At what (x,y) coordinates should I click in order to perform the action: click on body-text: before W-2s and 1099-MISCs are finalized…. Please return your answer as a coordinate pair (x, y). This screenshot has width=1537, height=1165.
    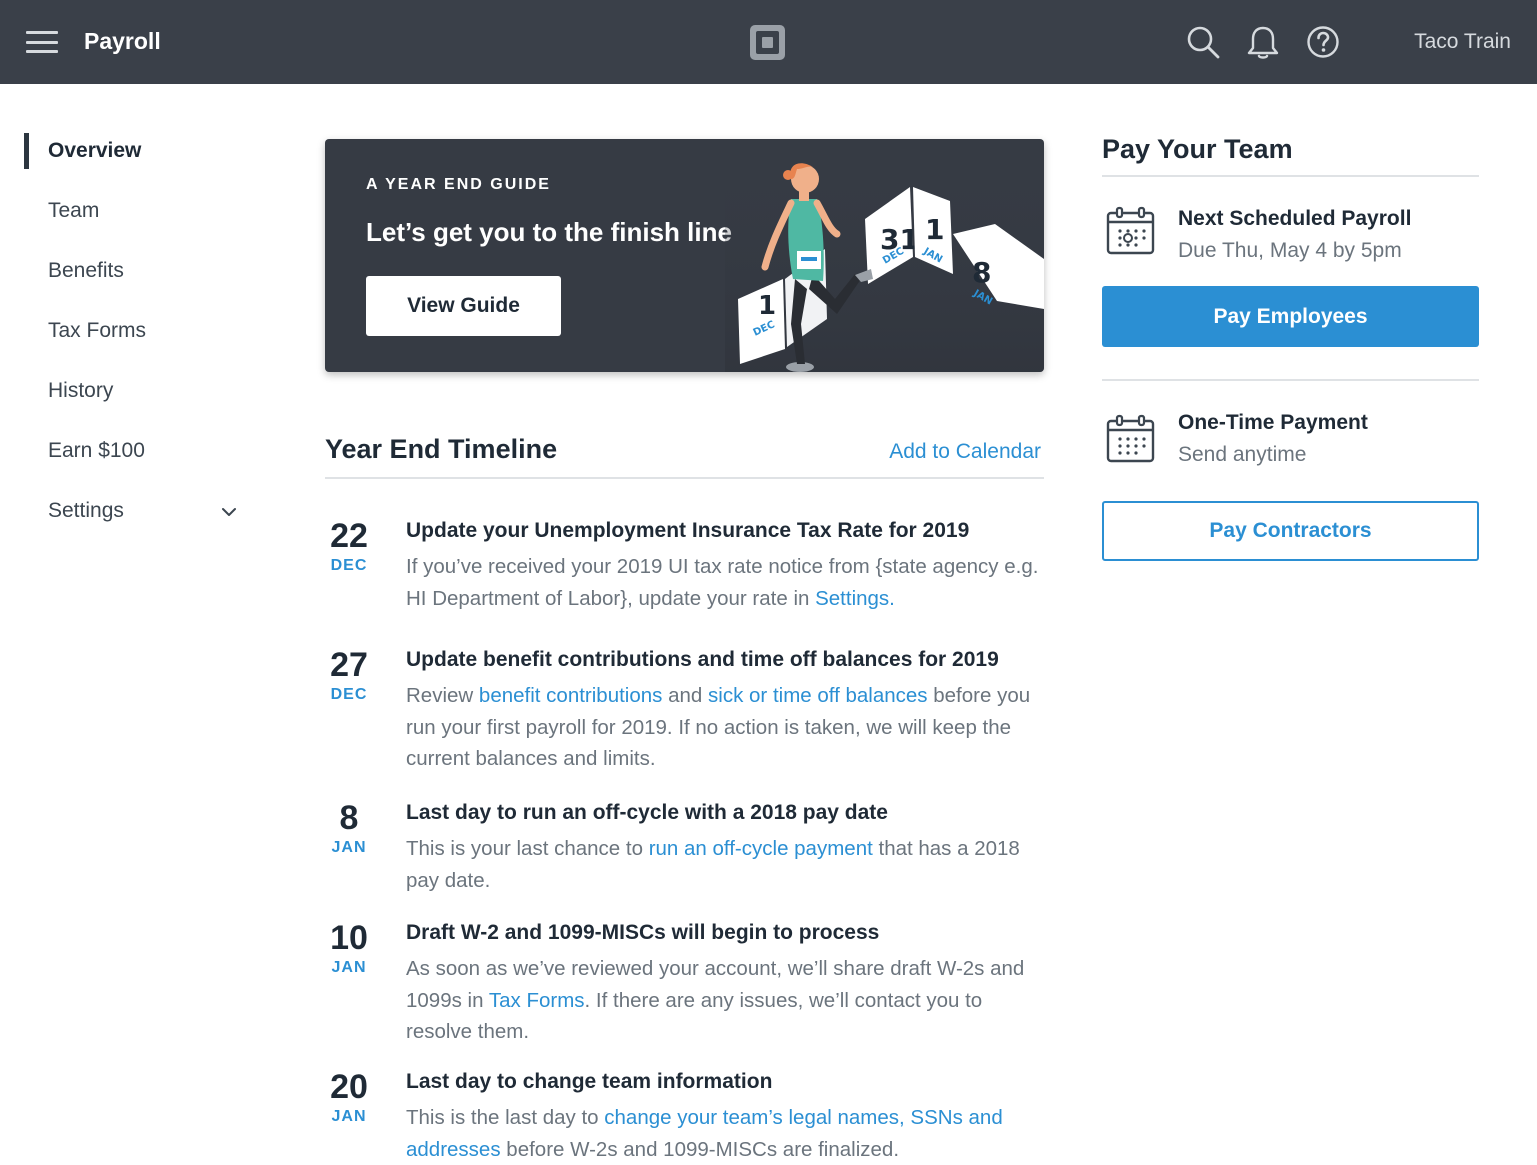
    Looking at the image, I should click on (700, 1149).